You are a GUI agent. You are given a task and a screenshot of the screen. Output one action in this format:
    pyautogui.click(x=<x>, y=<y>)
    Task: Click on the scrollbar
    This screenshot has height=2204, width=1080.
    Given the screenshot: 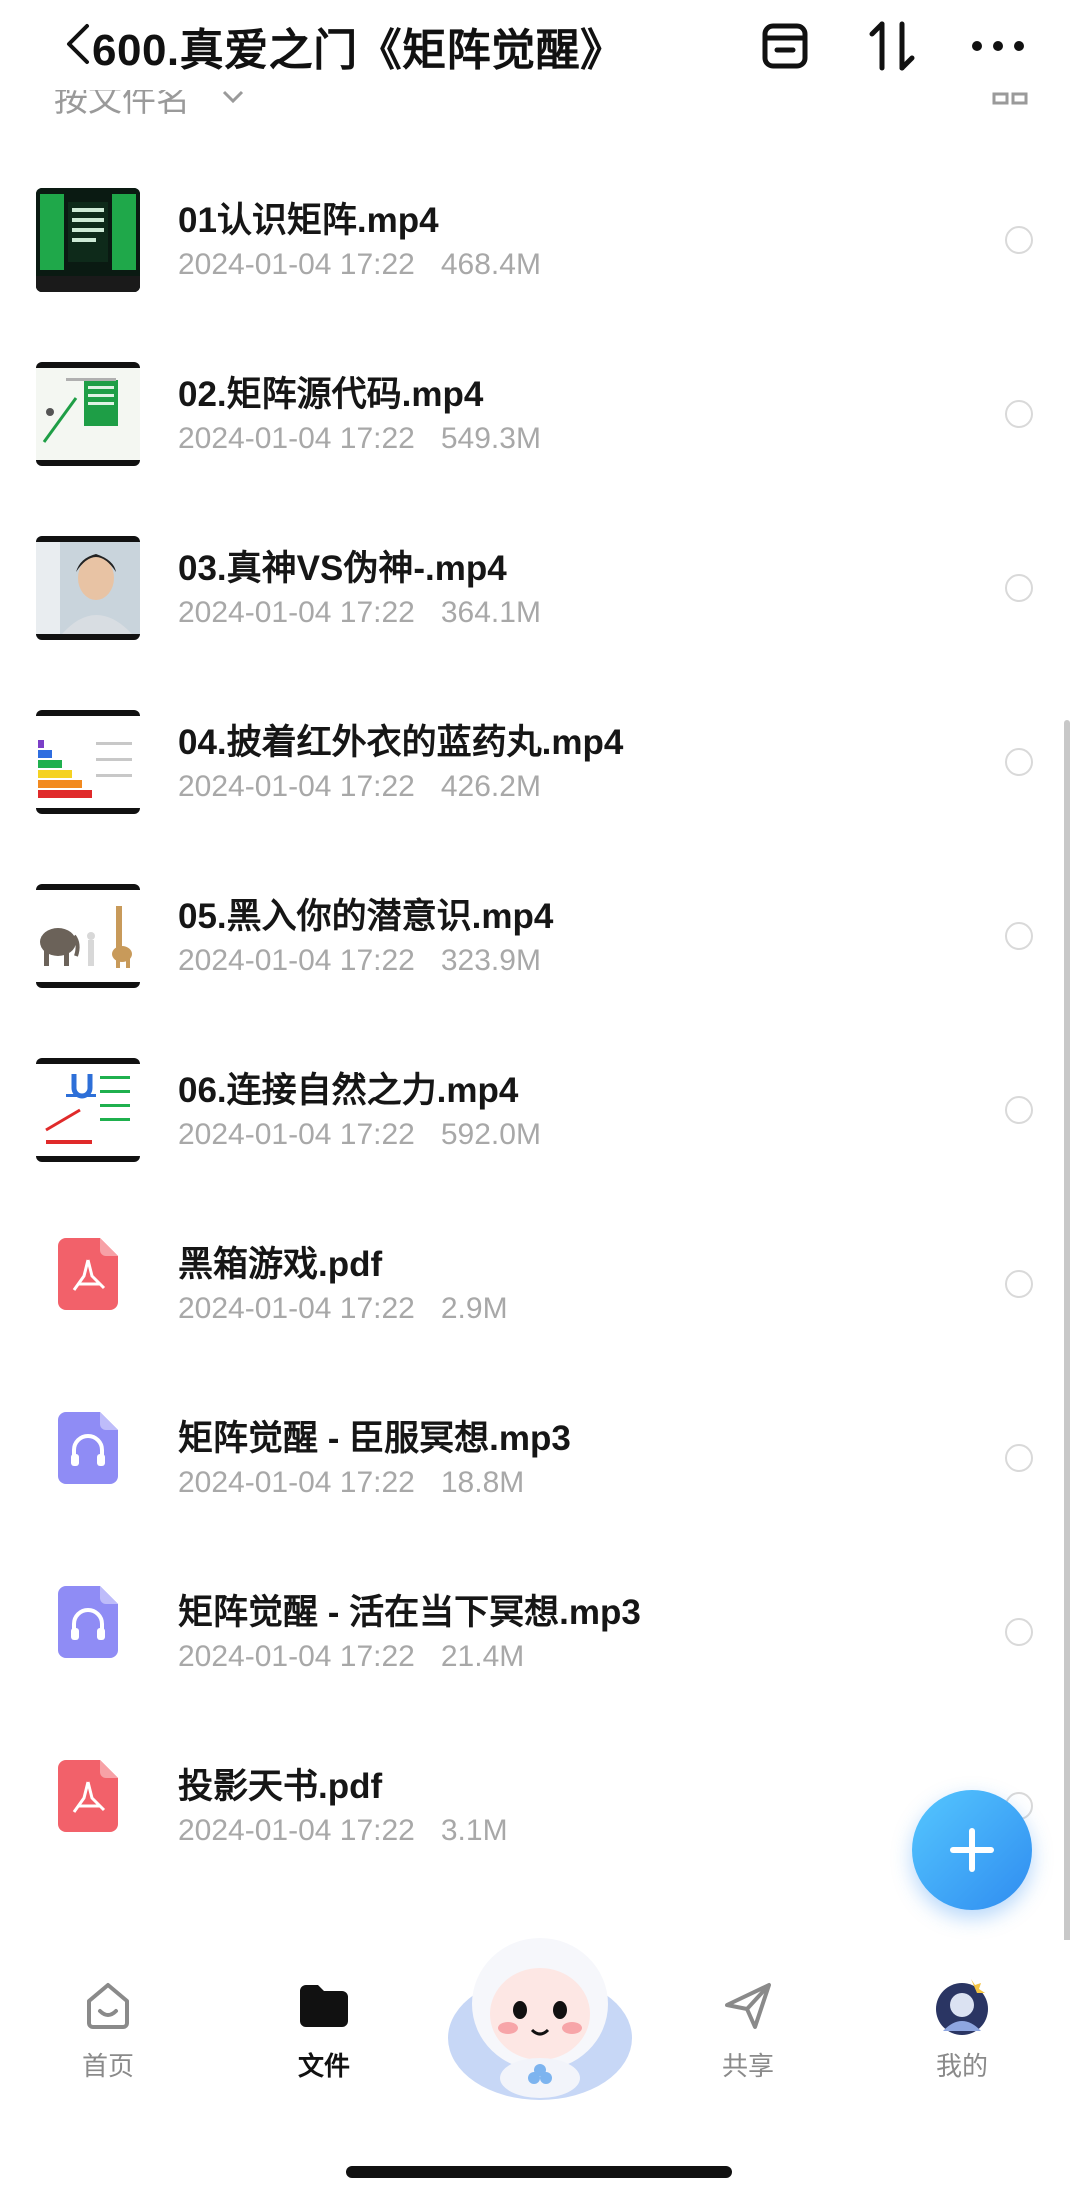 What is the action you would take?
    pyautogui.click(x=1067, y=1340)
    